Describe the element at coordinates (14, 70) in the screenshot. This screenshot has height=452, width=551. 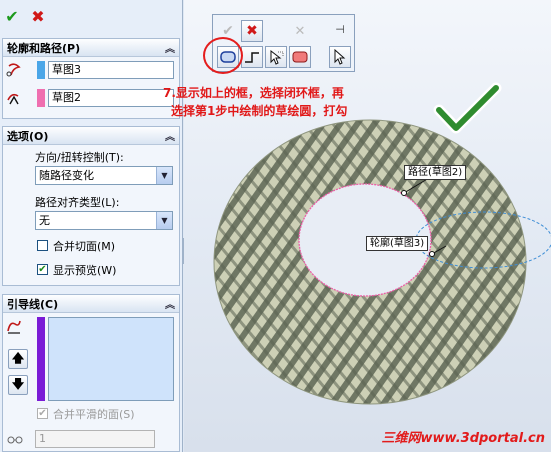
I see `profile-select-icon` at that location.